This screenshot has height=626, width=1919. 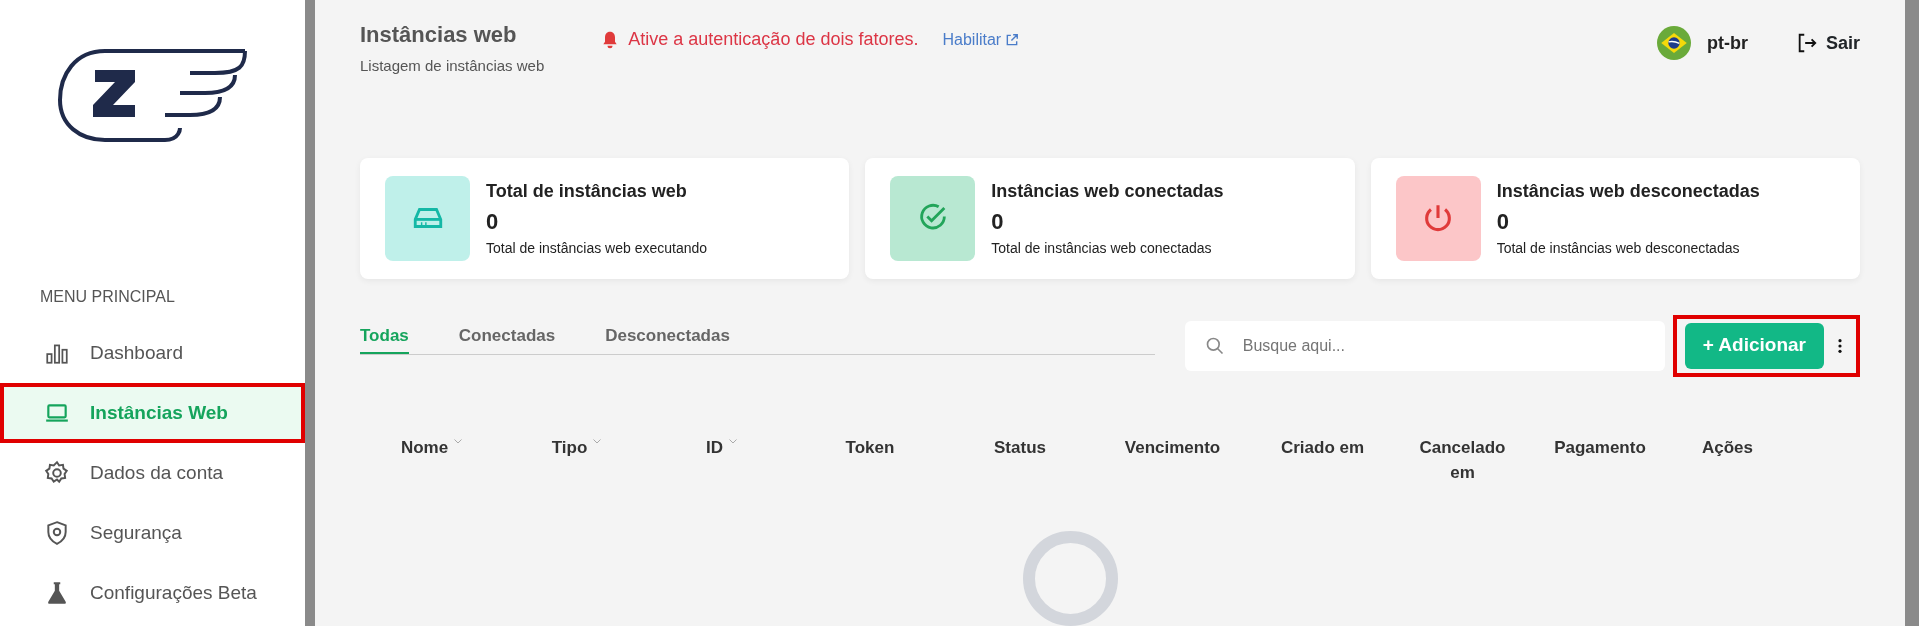 I want to click on stat-caption: Total de instâncias web conectadas, so click(x=1102, y=248).